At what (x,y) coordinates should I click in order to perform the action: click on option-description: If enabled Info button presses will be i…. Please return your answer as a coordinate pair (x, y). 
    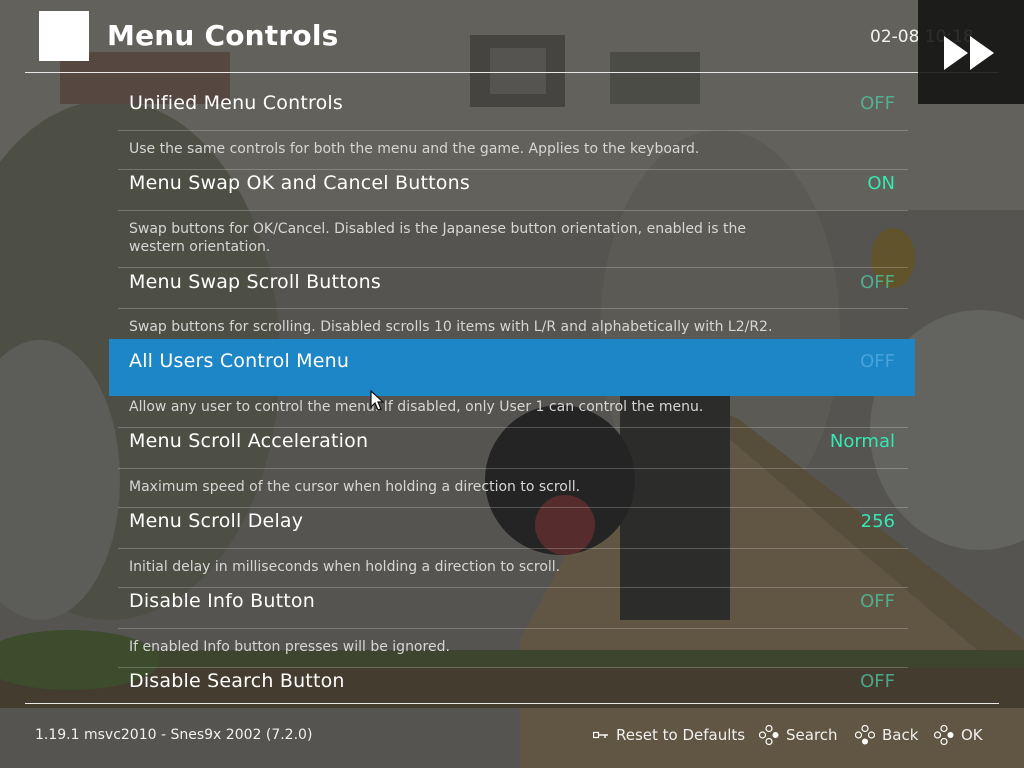
    Looking at the image, I should click on (289, 647).